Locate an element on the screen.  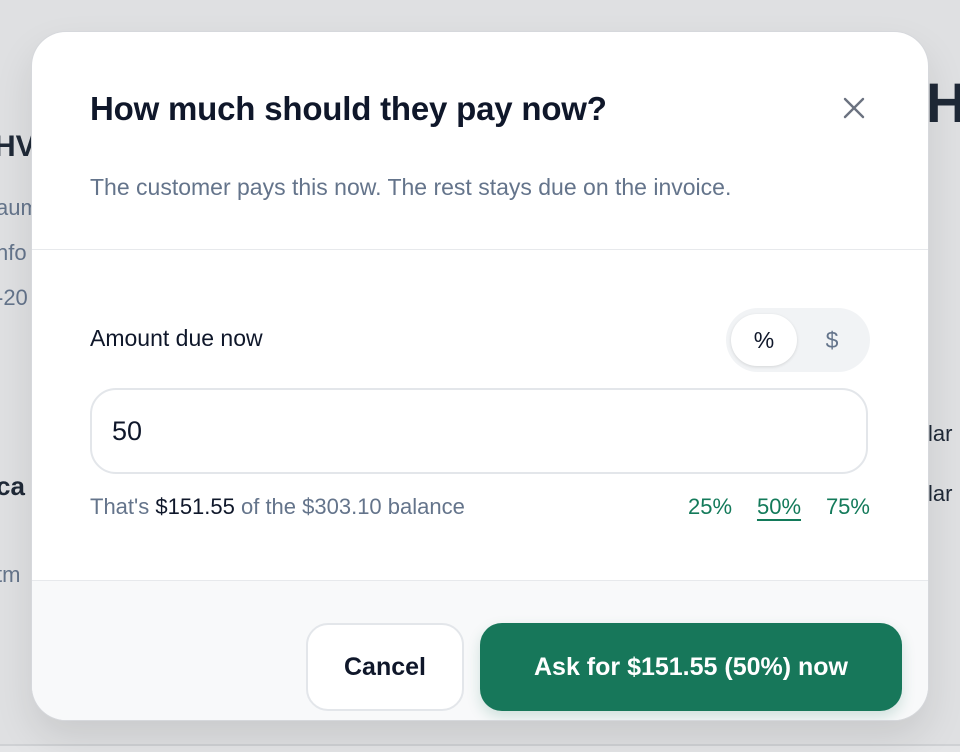
background-right-content: H lar lar is located at coordinates (943, 310).